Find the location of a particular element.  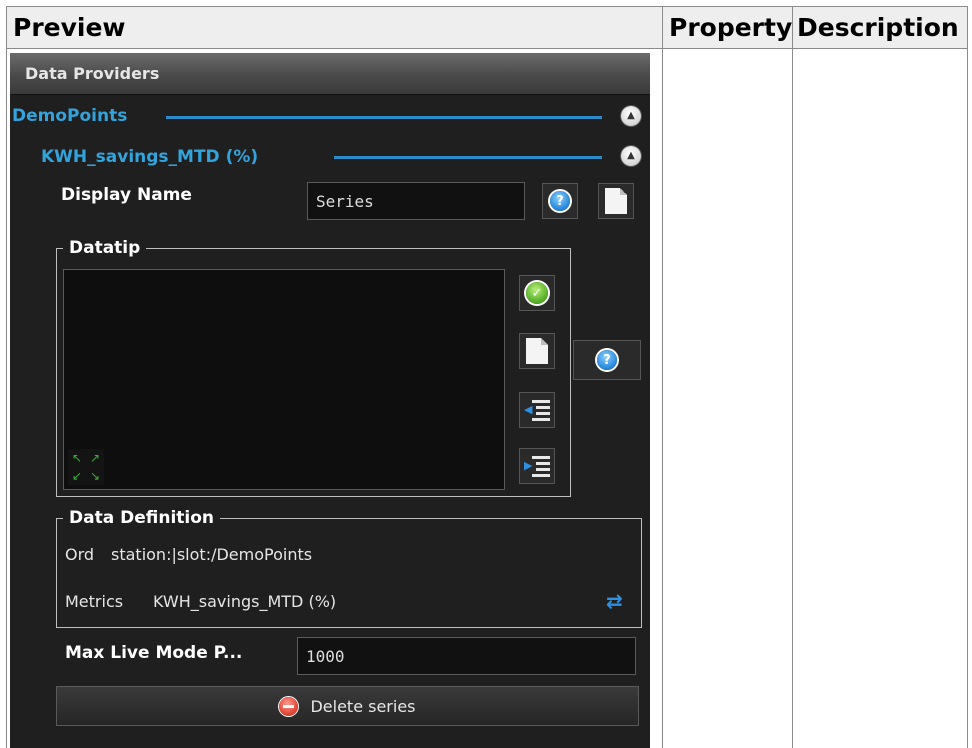

data-definition-group is located at coordinates (349, 573).